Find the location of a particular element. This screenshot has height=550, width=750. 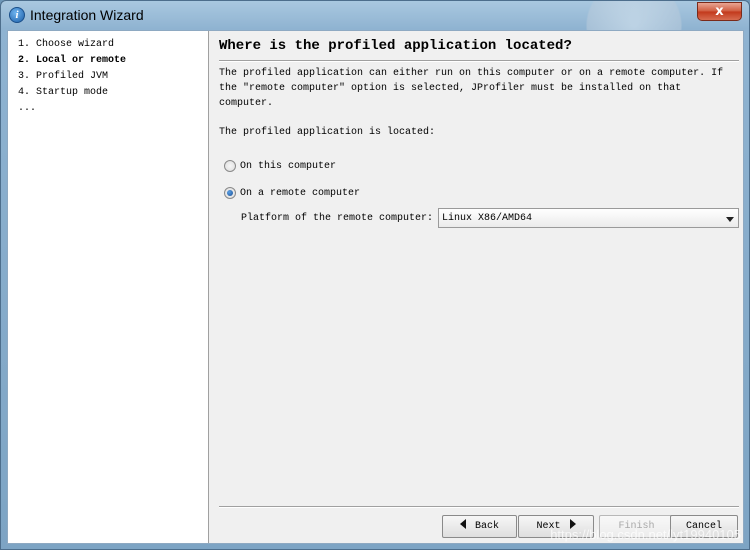

jprofiler-icon: i is located at coordinates (17, 15).